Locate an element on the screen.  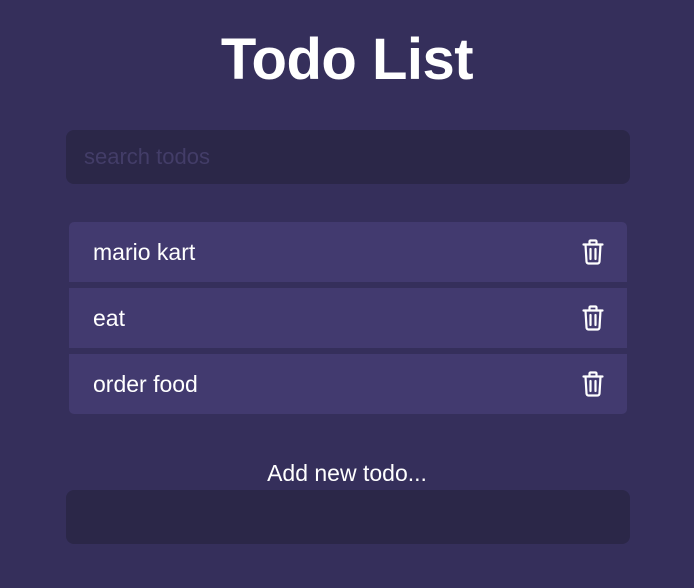
search-input is located at coordinates (348, 157).